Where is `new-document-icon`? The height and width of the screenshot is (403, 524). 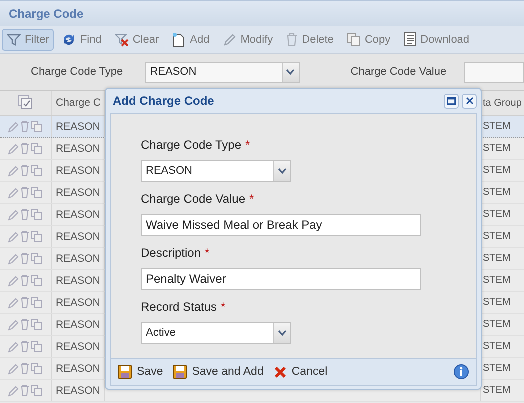 new-document-icon is located at coordinates (179, 40).